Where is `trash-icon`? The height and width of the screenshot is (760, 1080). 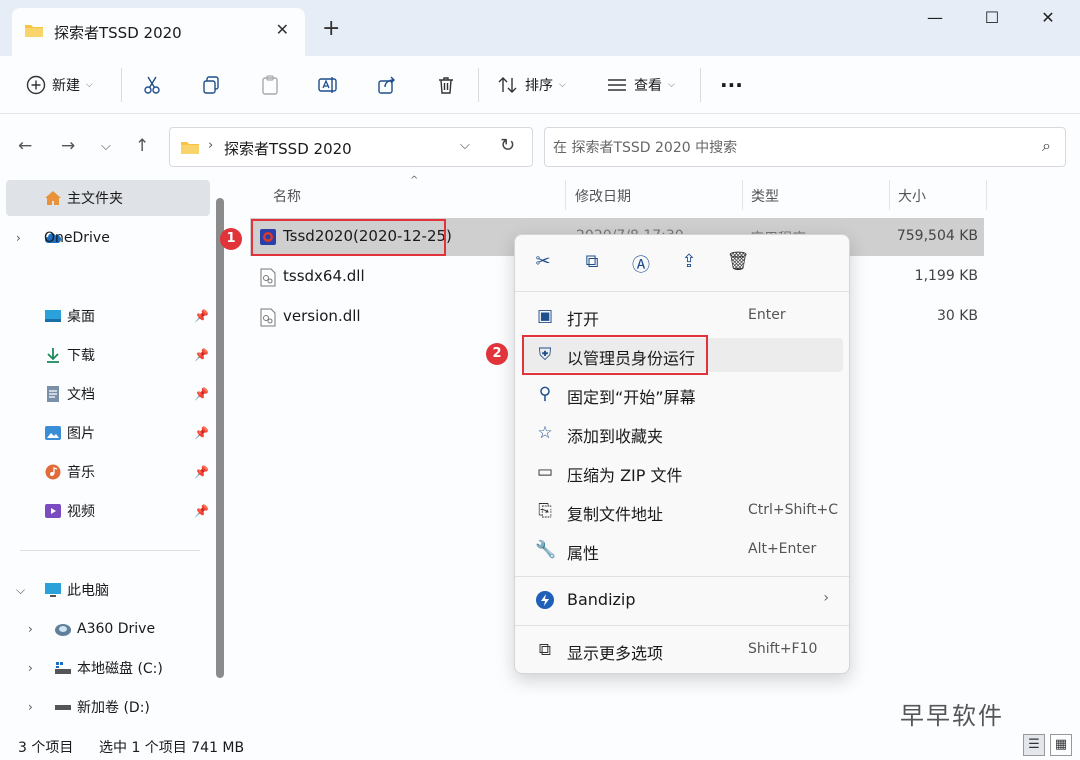 trash-icon is located at coordinates (446, 85).